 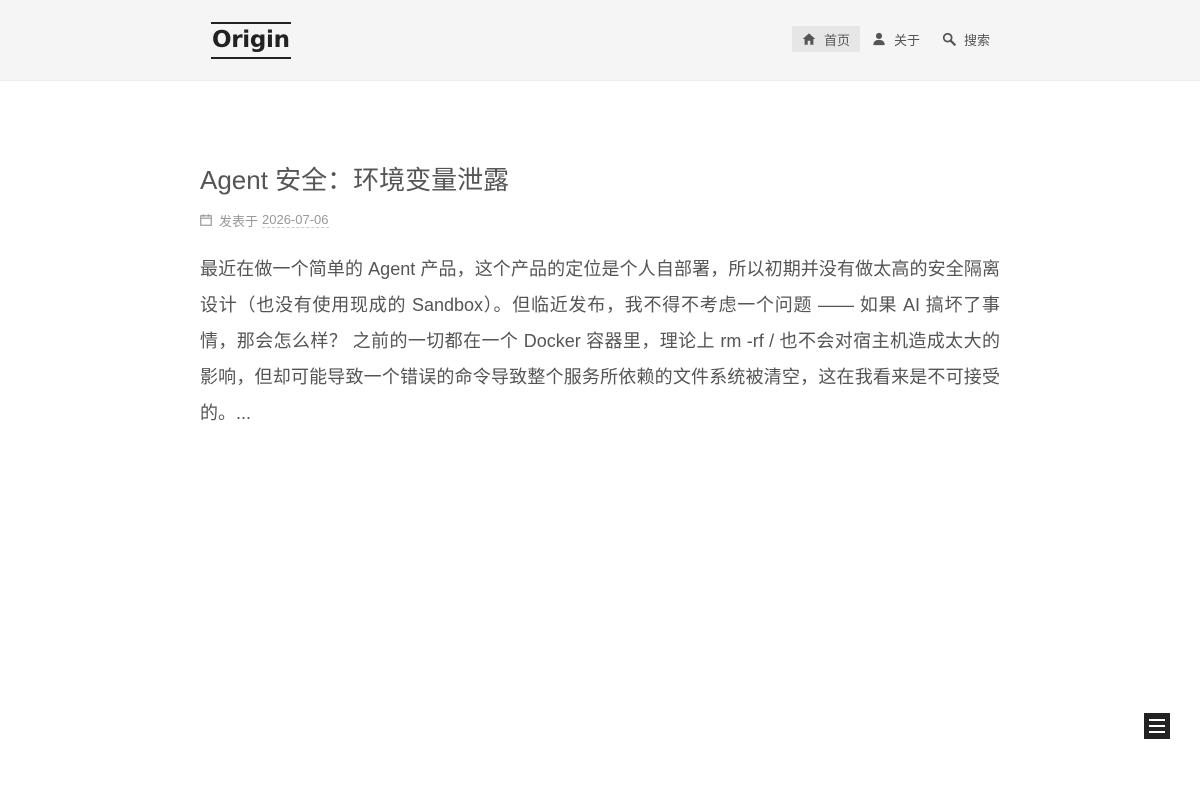 I want to click on nav-item-home: 首页, so click(x=825, y=39).